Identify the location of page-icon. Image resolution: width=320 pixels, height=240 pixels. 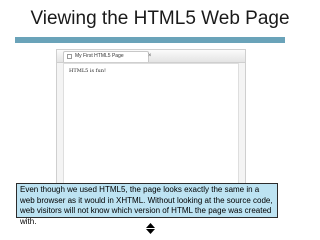
(69, 56).